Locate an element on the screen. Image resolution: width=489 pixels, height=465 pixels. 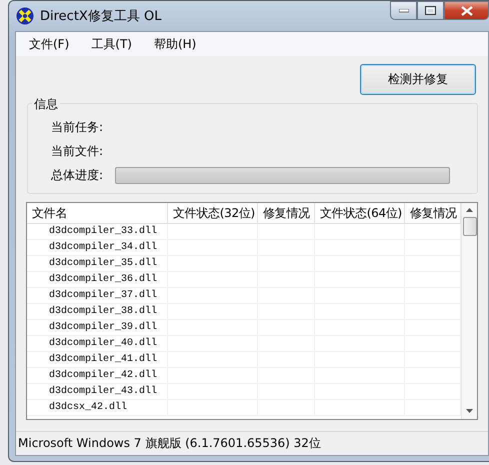
table-cell-text: d3dcompiler_38.dll is located at coordinates (103, 311).